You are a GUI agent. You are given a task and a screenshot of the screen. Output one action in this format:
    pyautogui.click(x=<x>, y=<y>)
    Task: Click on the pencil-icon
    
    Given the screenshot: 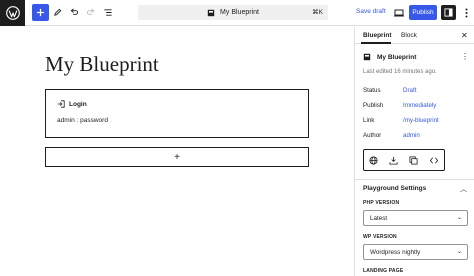 What is the action you would take?
    pyautogui.click(x=57, y=12)
    